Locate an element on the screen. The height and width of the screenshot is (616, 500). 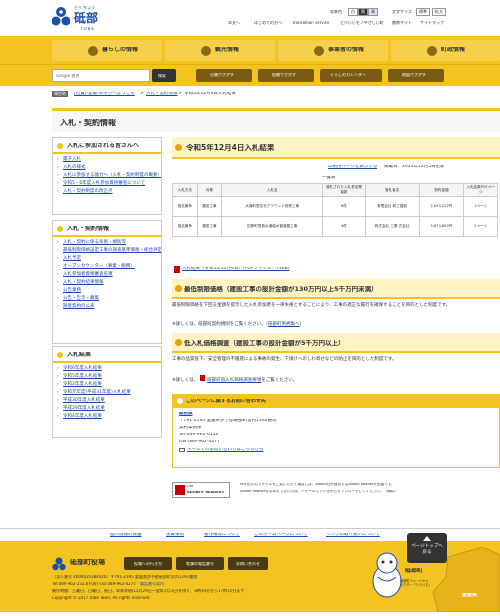
sidebar-item: 令和6年度入札結果 is located at coordinates (107, 369).